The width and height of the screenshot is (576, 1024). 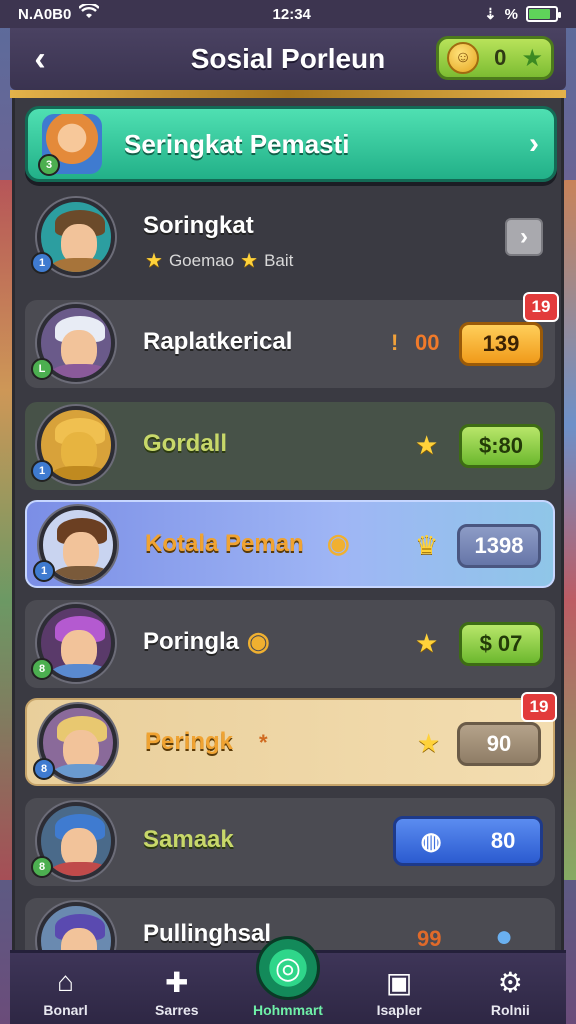 What do you see at coordinates (534, 144) in the screenshot?
I see `chevron-right-icon: ›` at bounding box center [534, 144].